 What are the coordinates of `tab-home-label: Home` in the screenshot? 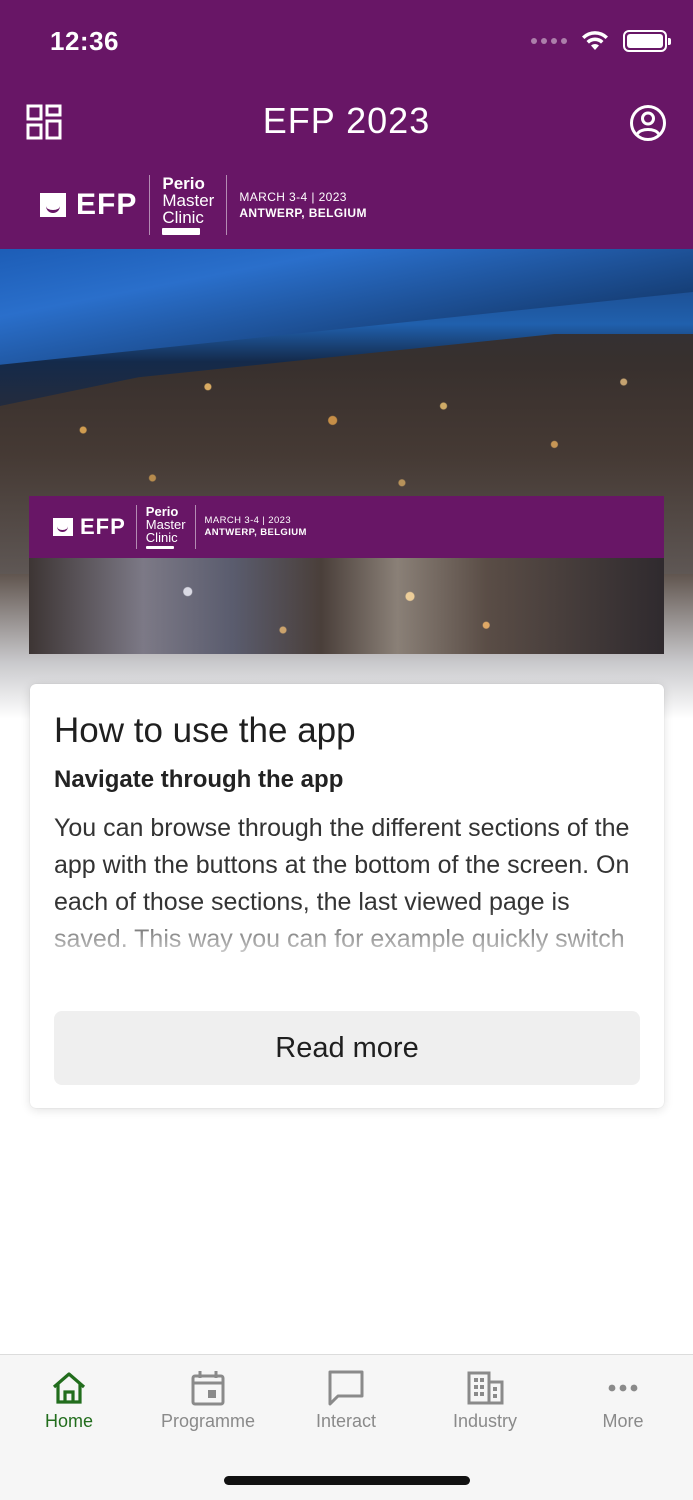 It's located at (68, 1421).